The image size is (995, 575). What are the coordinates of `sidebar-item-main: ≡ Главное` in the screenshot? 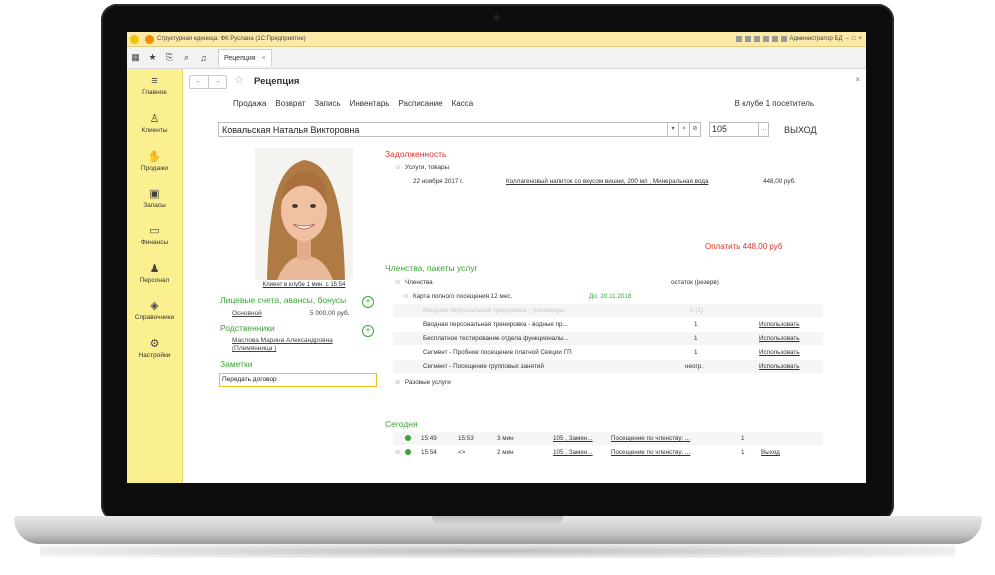 It's located at (154, 85).